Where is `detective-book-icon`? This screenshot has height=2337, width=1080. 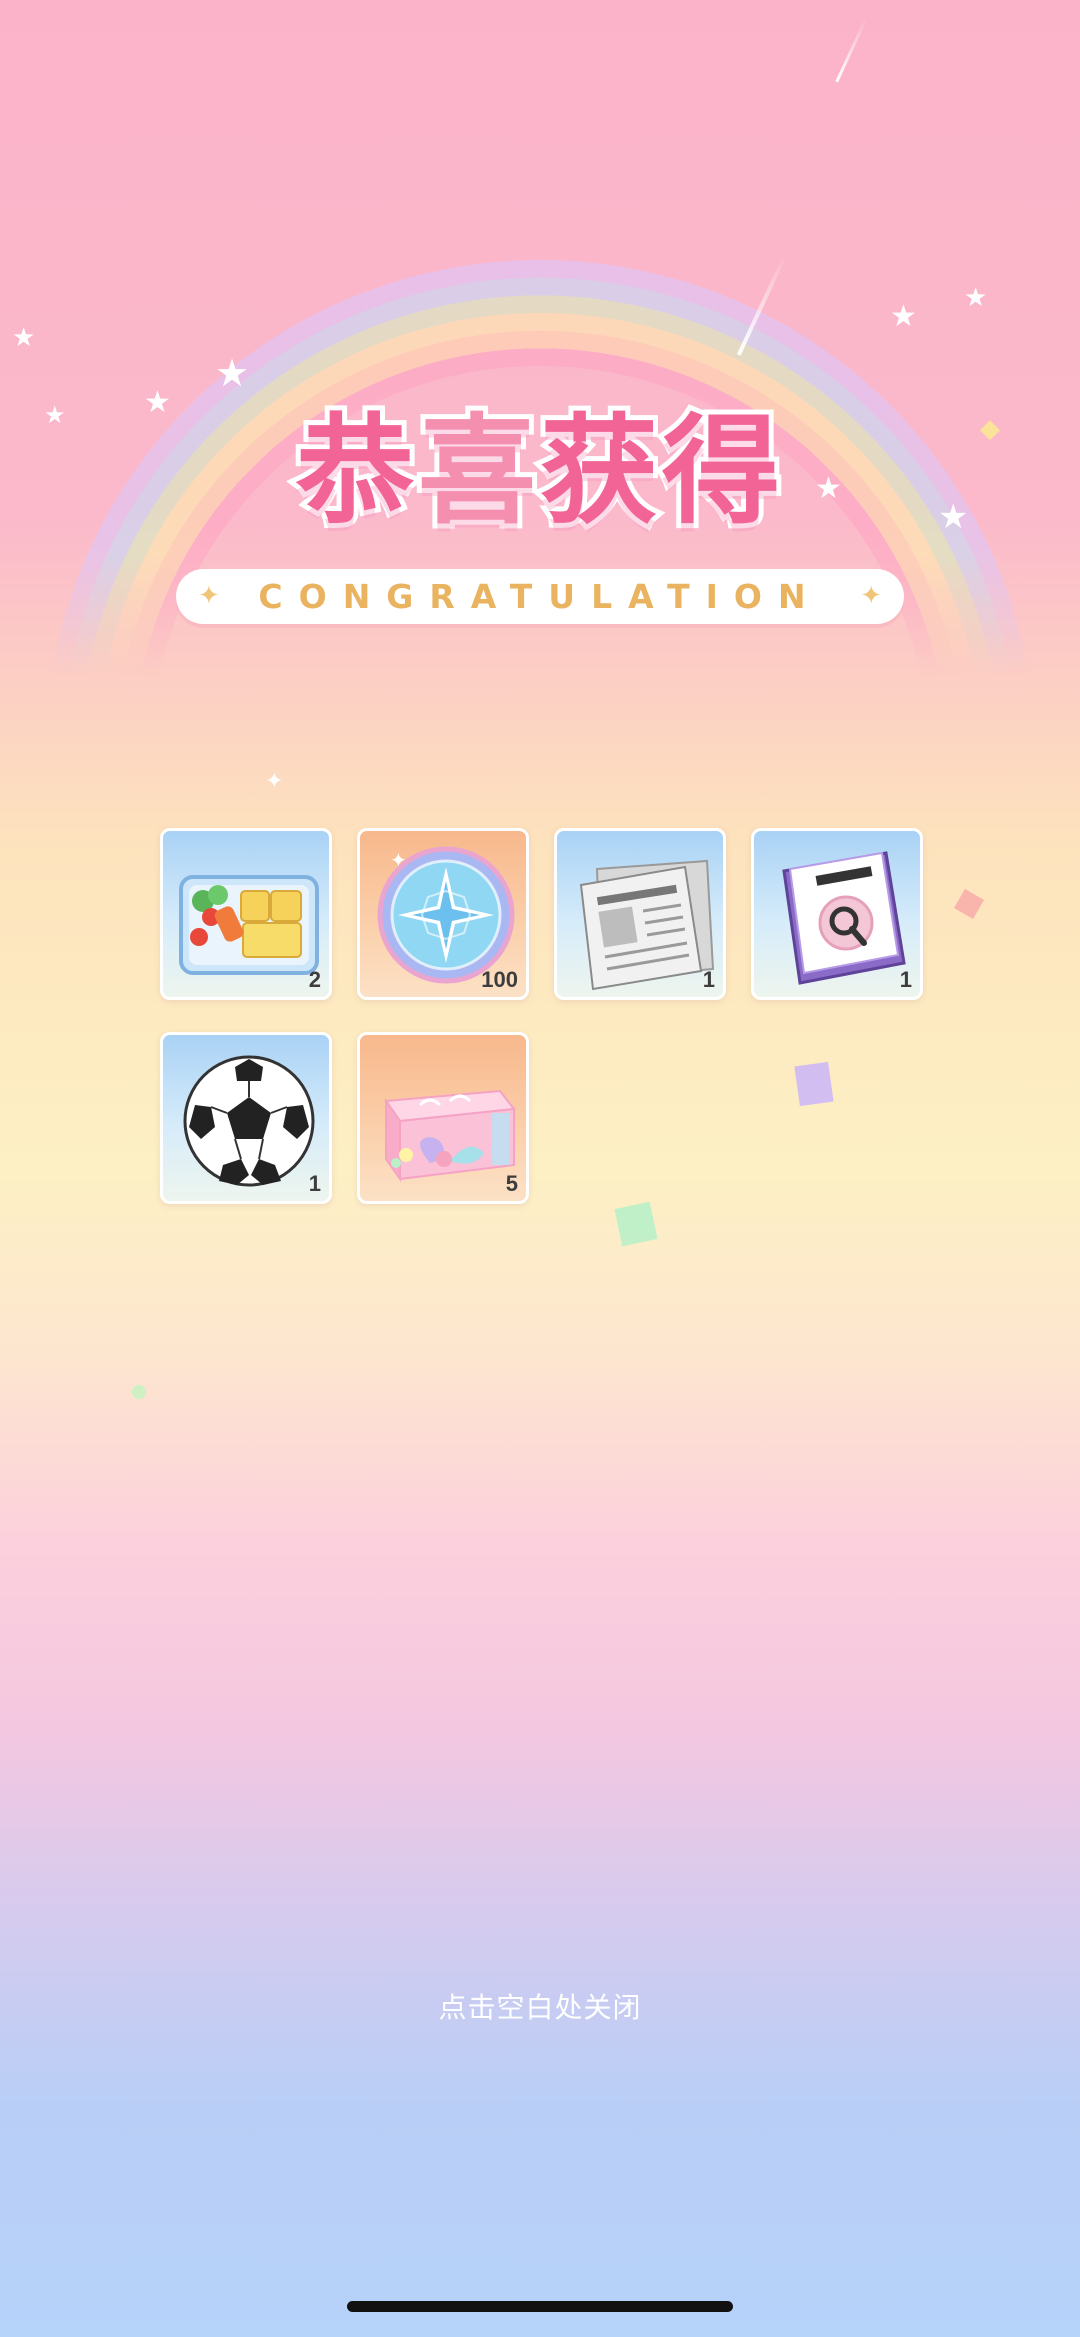
detective-book-icon is located at coordinates (844, 918).